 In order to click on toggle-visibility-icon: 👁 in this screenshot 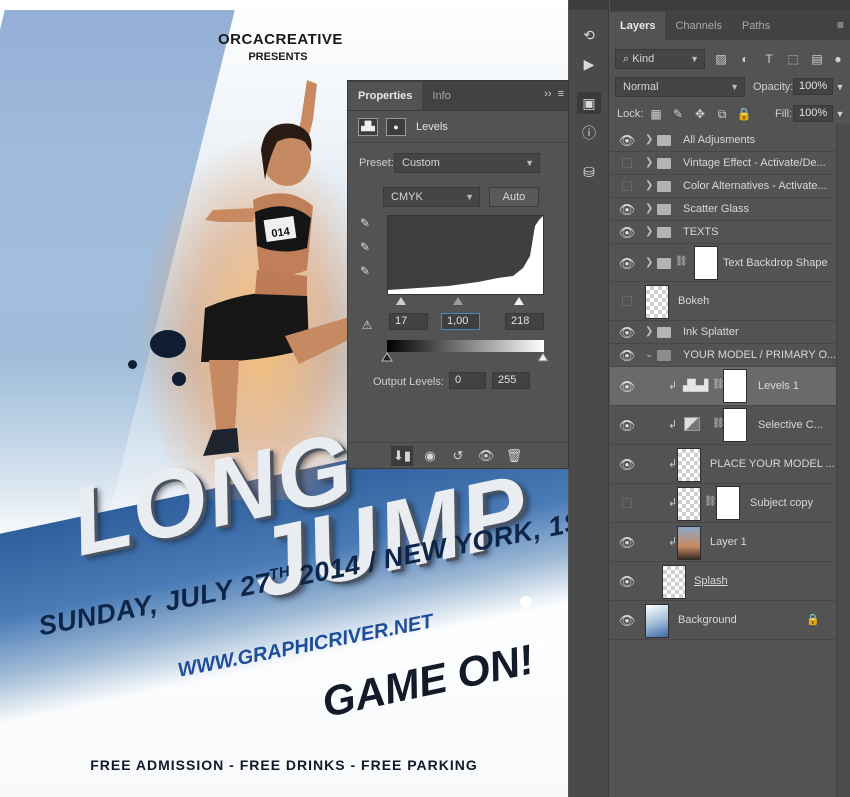, I will do `click(486, 456)`.